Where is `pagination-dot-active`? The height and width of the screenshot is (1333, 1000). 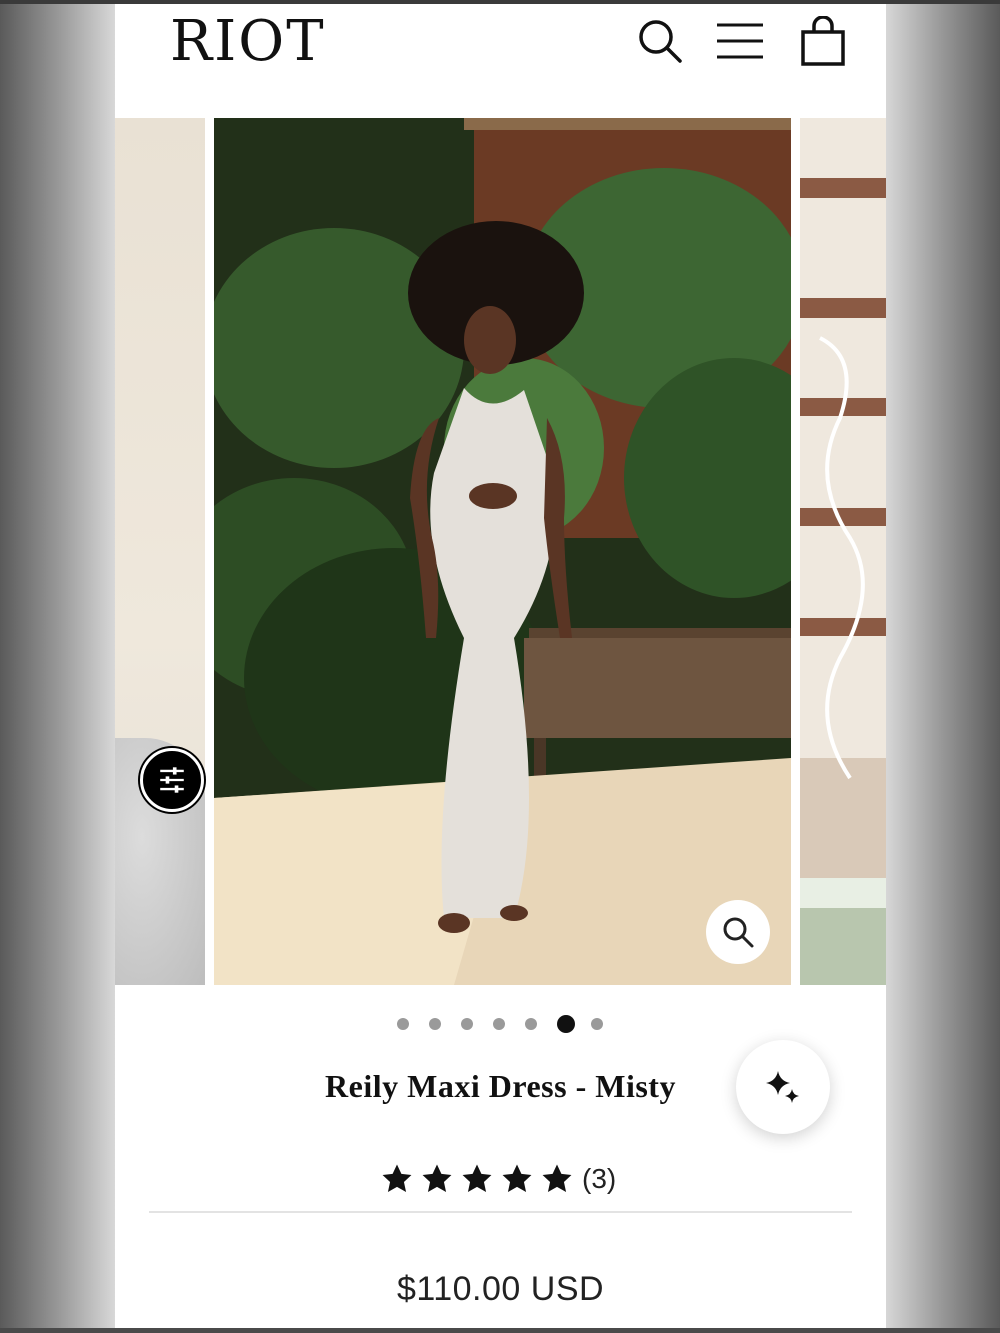 pagination-dot-active is located at coordinates (566, 1024).